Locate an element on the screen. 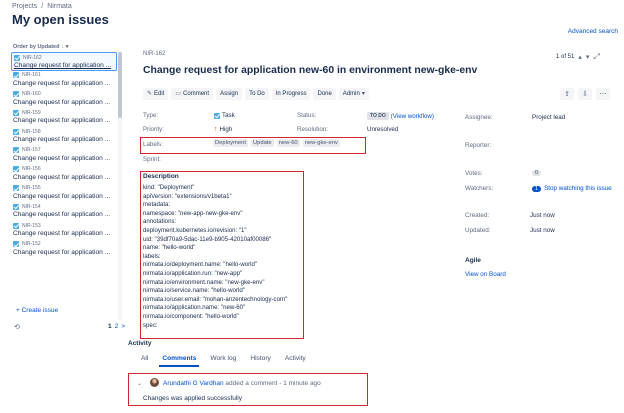 This screenshot has height=413, width=624. assignee-value: Project lead is located at coordinates (548, 117).